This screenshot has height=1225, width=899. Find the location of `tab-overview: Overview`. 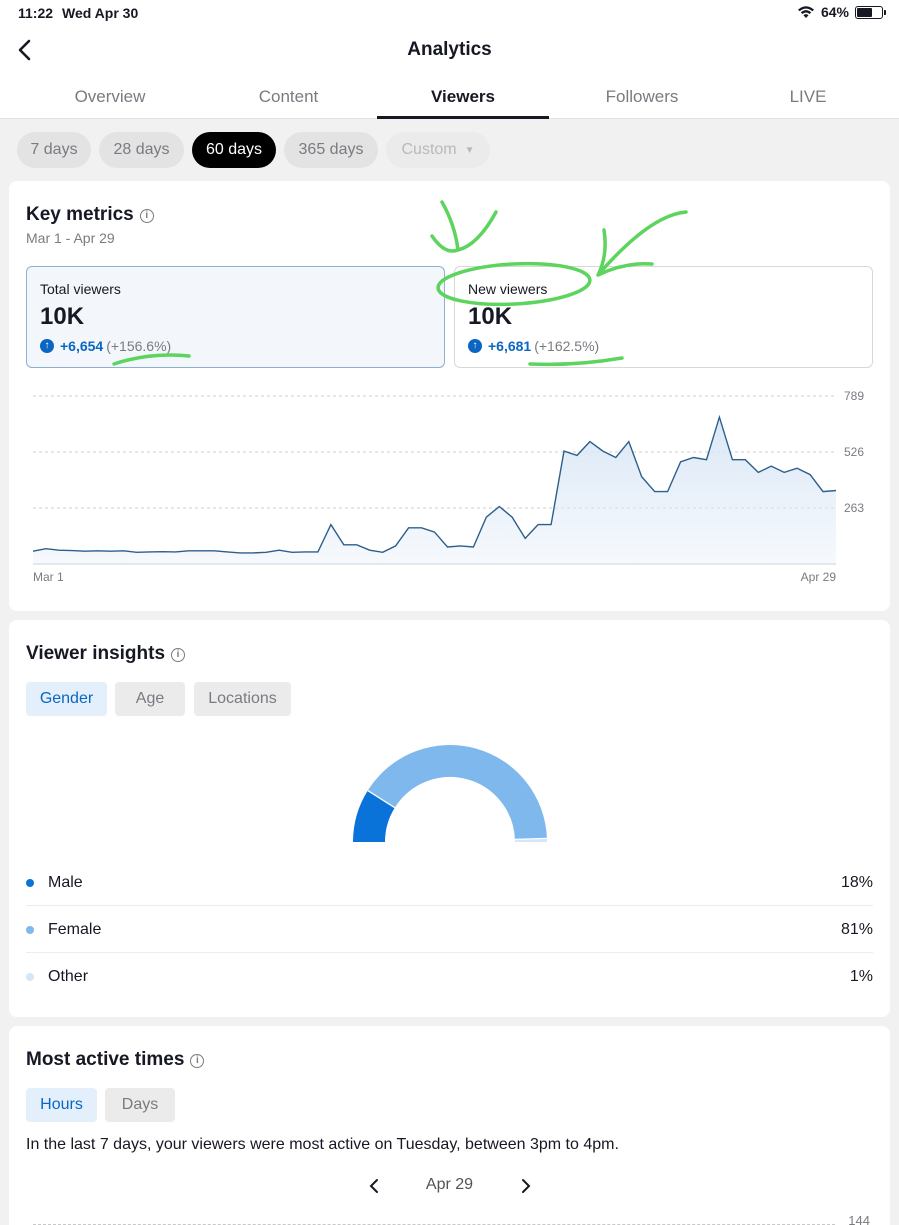

tab-overview: Overview is located at coordinates (110, 97).